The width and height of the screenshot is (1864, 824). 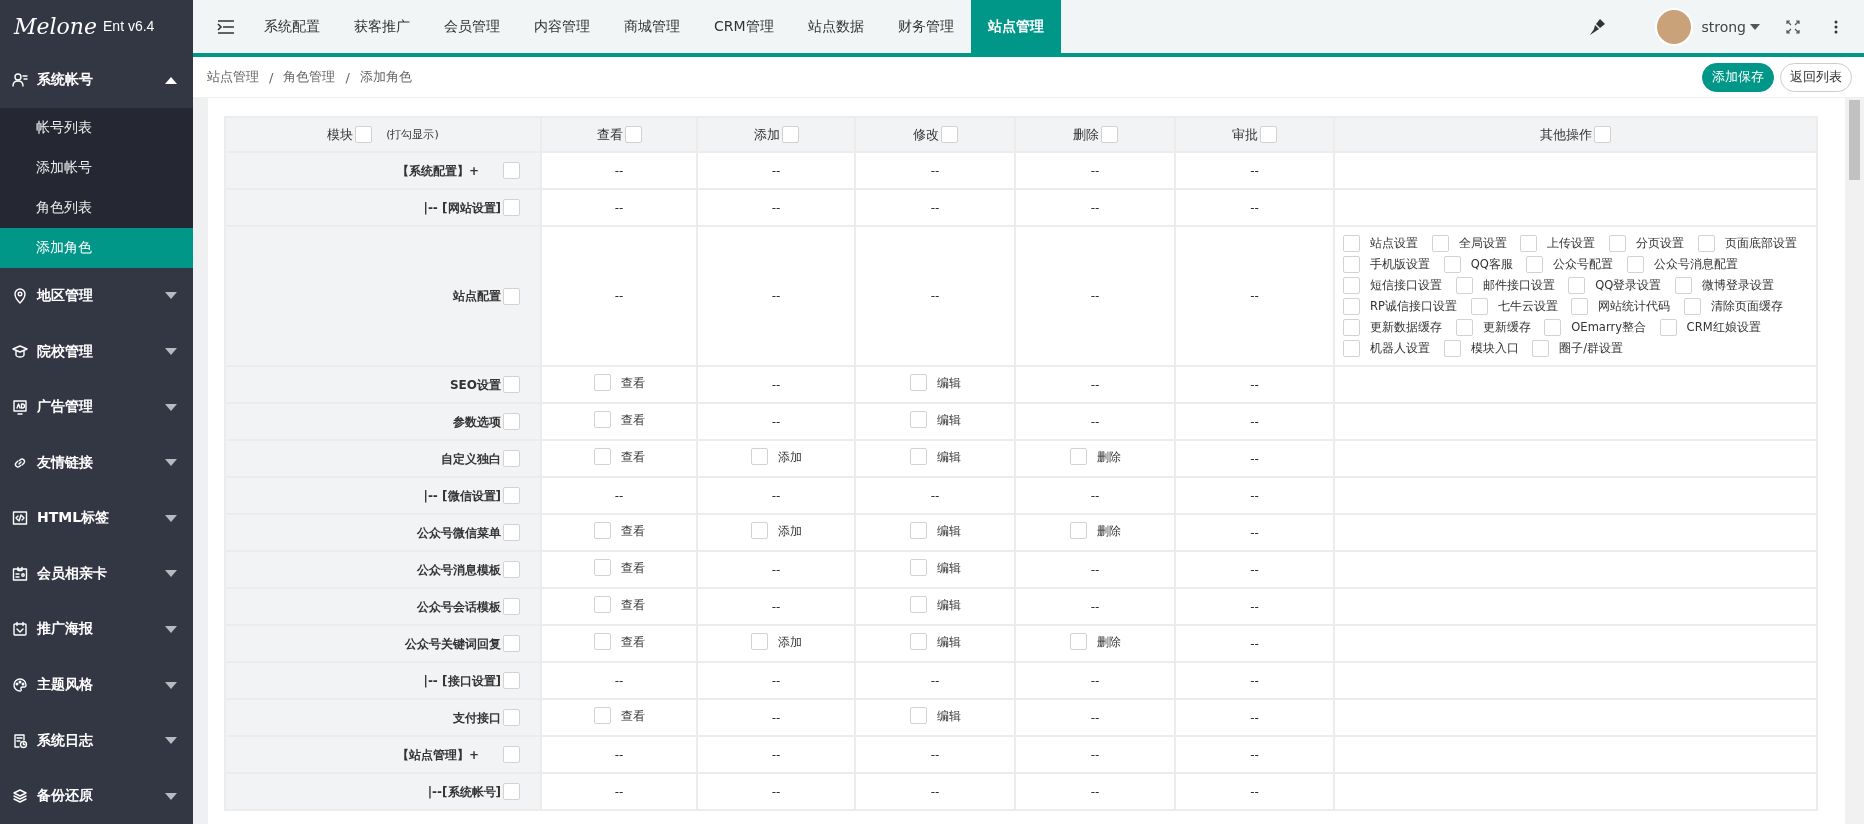 What do you see at coordinates (925, 26) in the screenshot?
I see `nav-tab: 财务管理` at bounding box center [925, 26].